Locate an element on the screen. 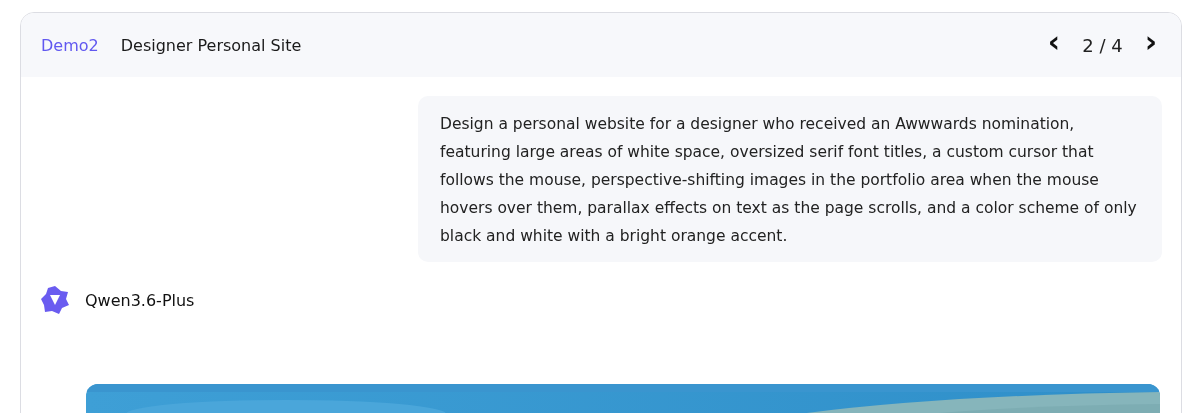 The height and width of the screenshot is (413, 1200). page-counter: 2 / 4 is located at coordinates (1102, 45).